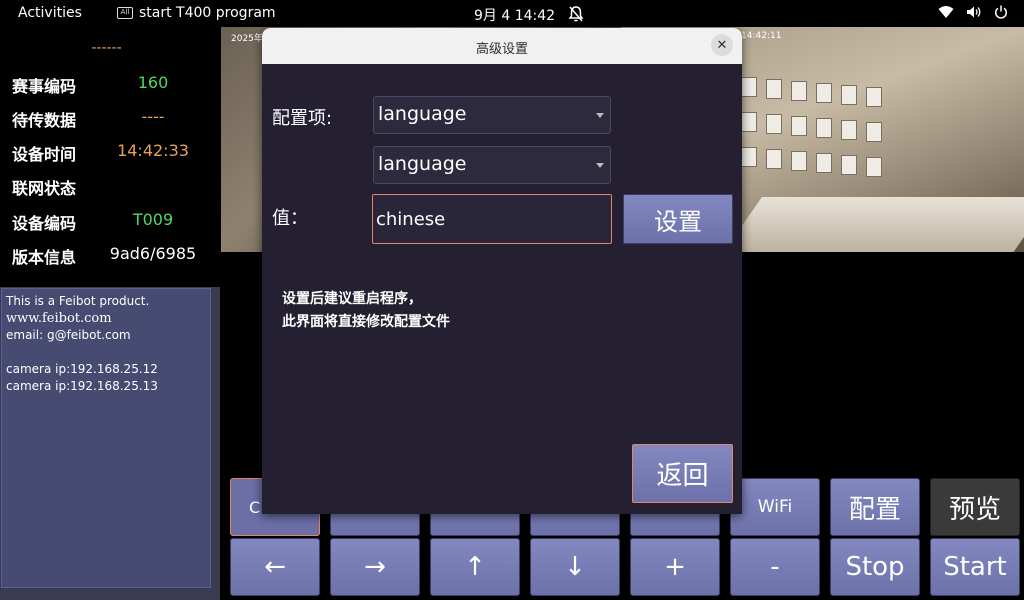  Describe the element at coordinates (475, 567) in the screenshot. I see `up-arrow-button: ↑` at that location.